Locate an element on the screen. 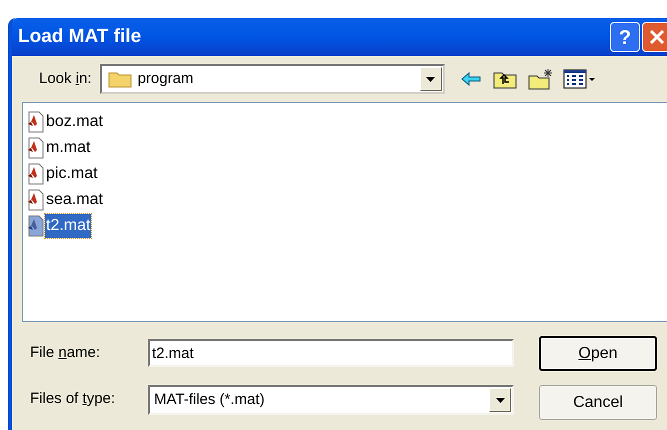  file-type-label: Files of type: is located at coordinates (73, 398).